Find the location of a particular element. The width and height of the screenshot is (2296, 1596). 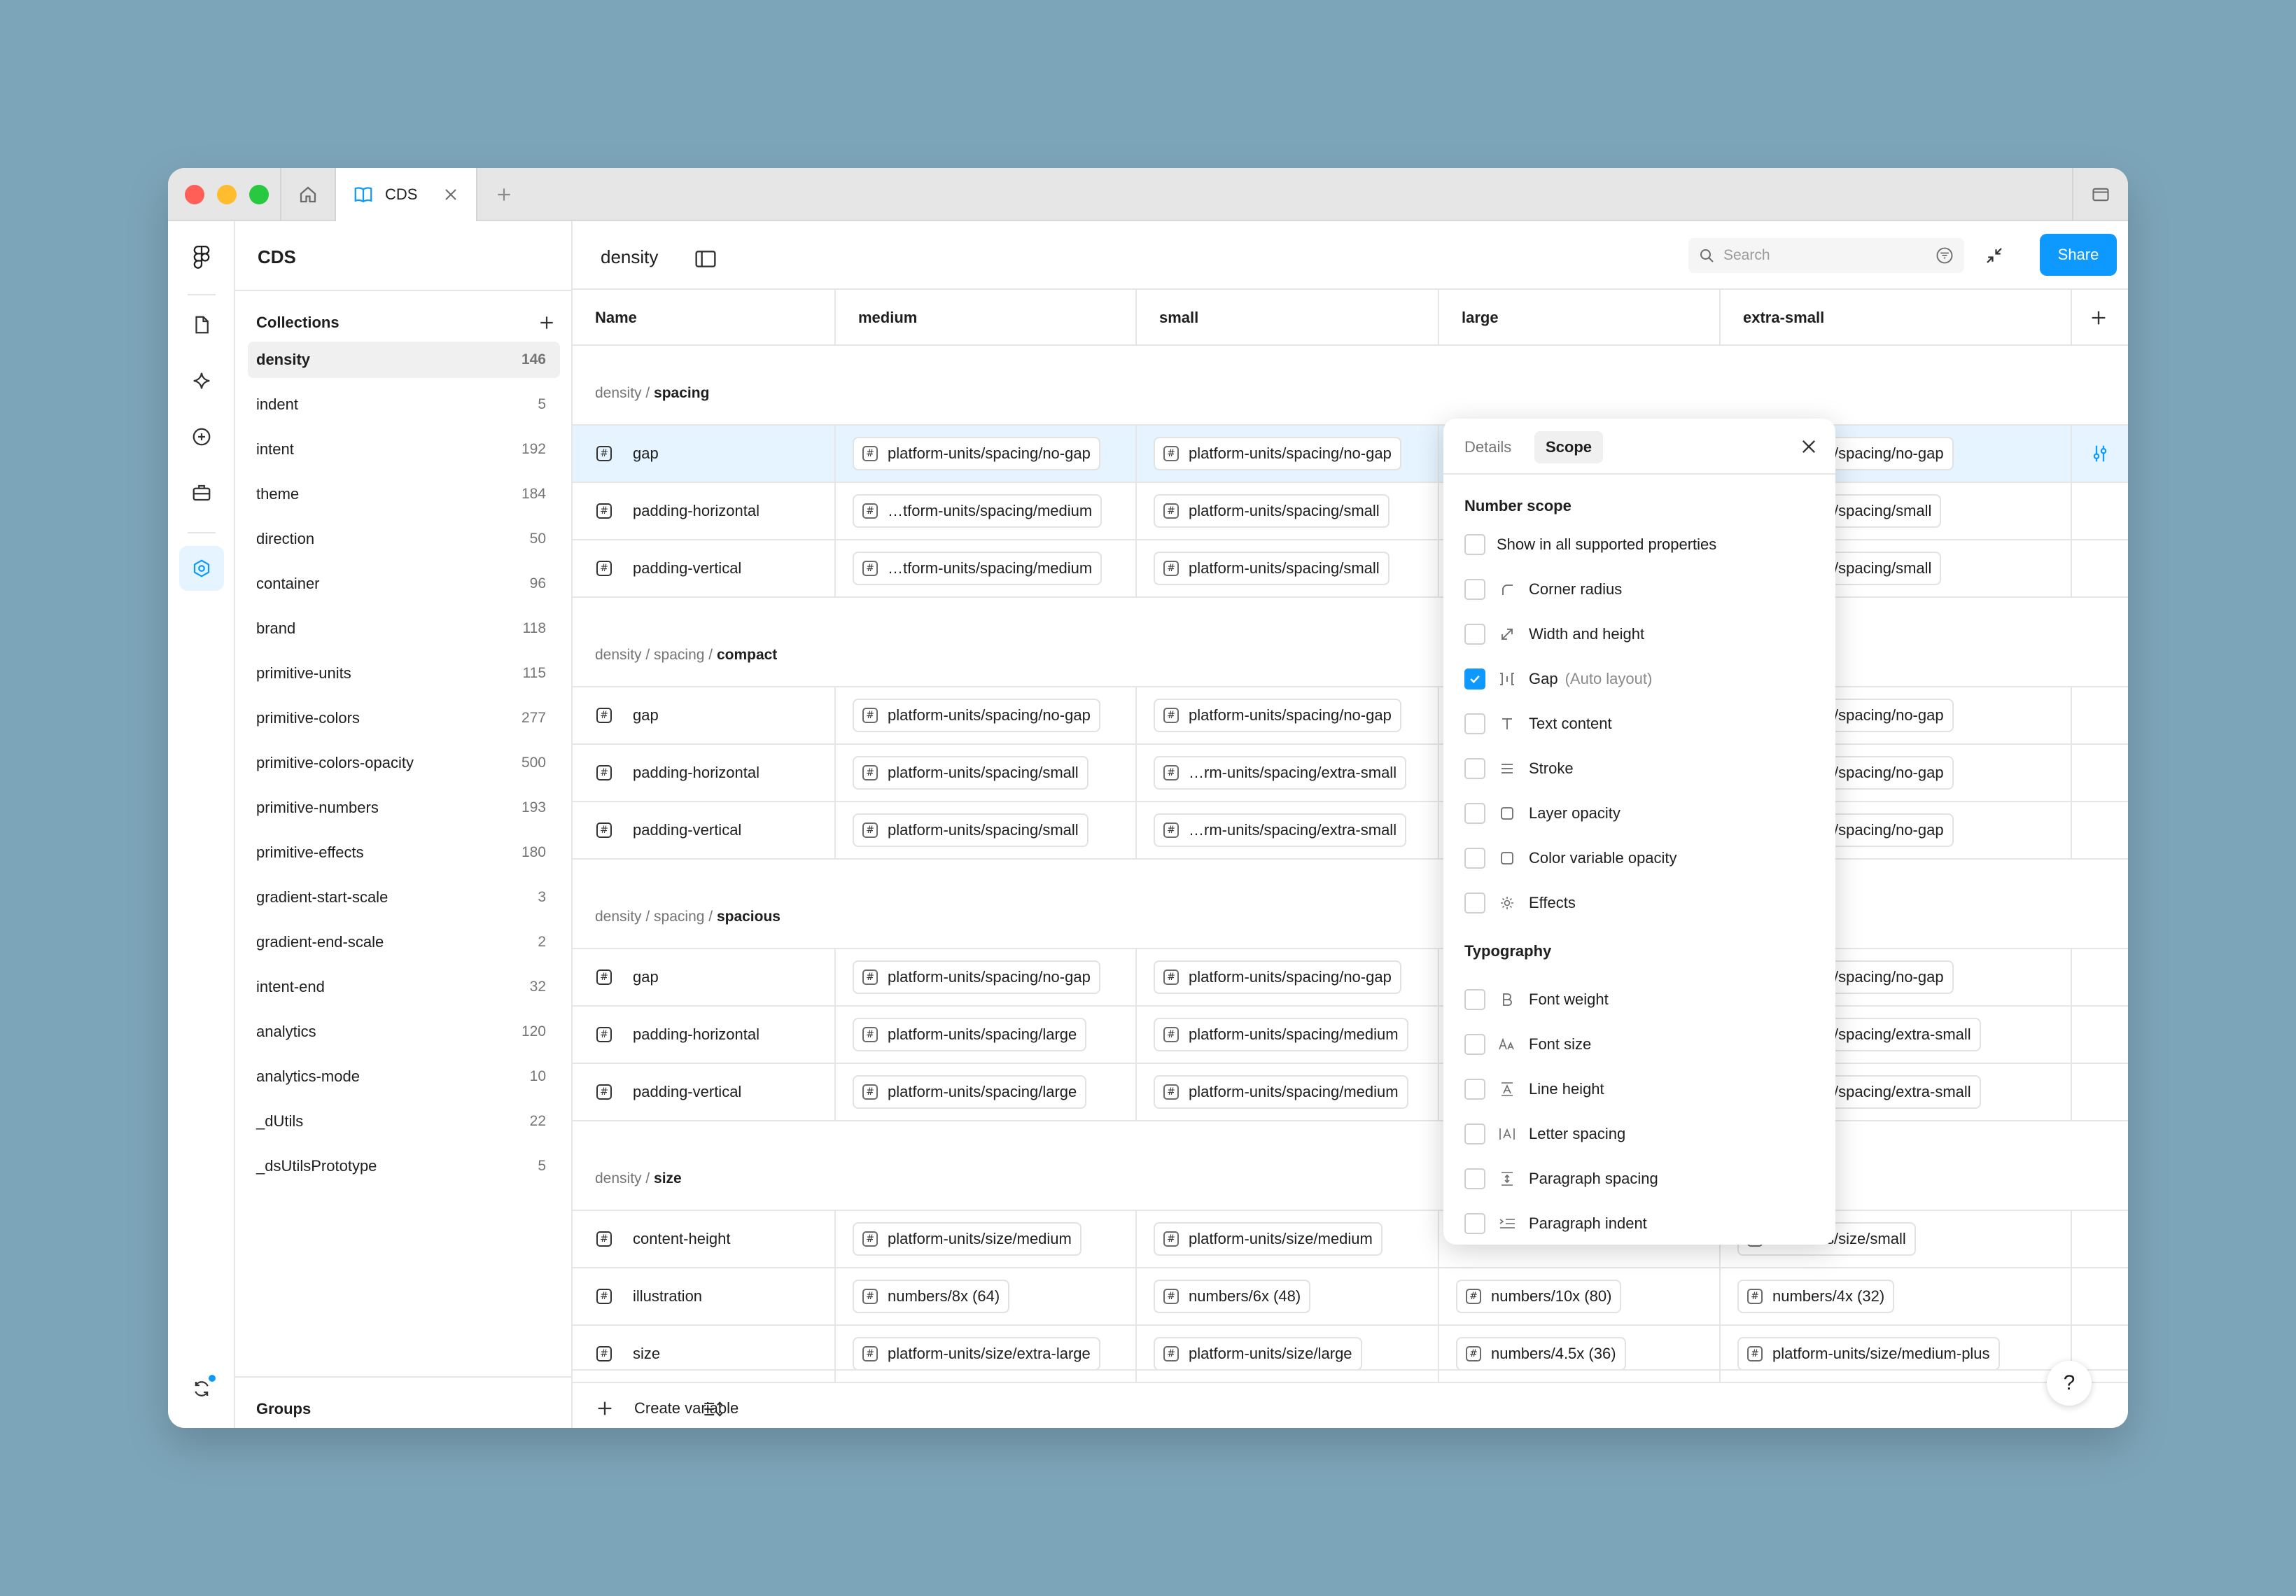

value-cell: # numbers/10x (80) is located at coordinates (1580, 1296).